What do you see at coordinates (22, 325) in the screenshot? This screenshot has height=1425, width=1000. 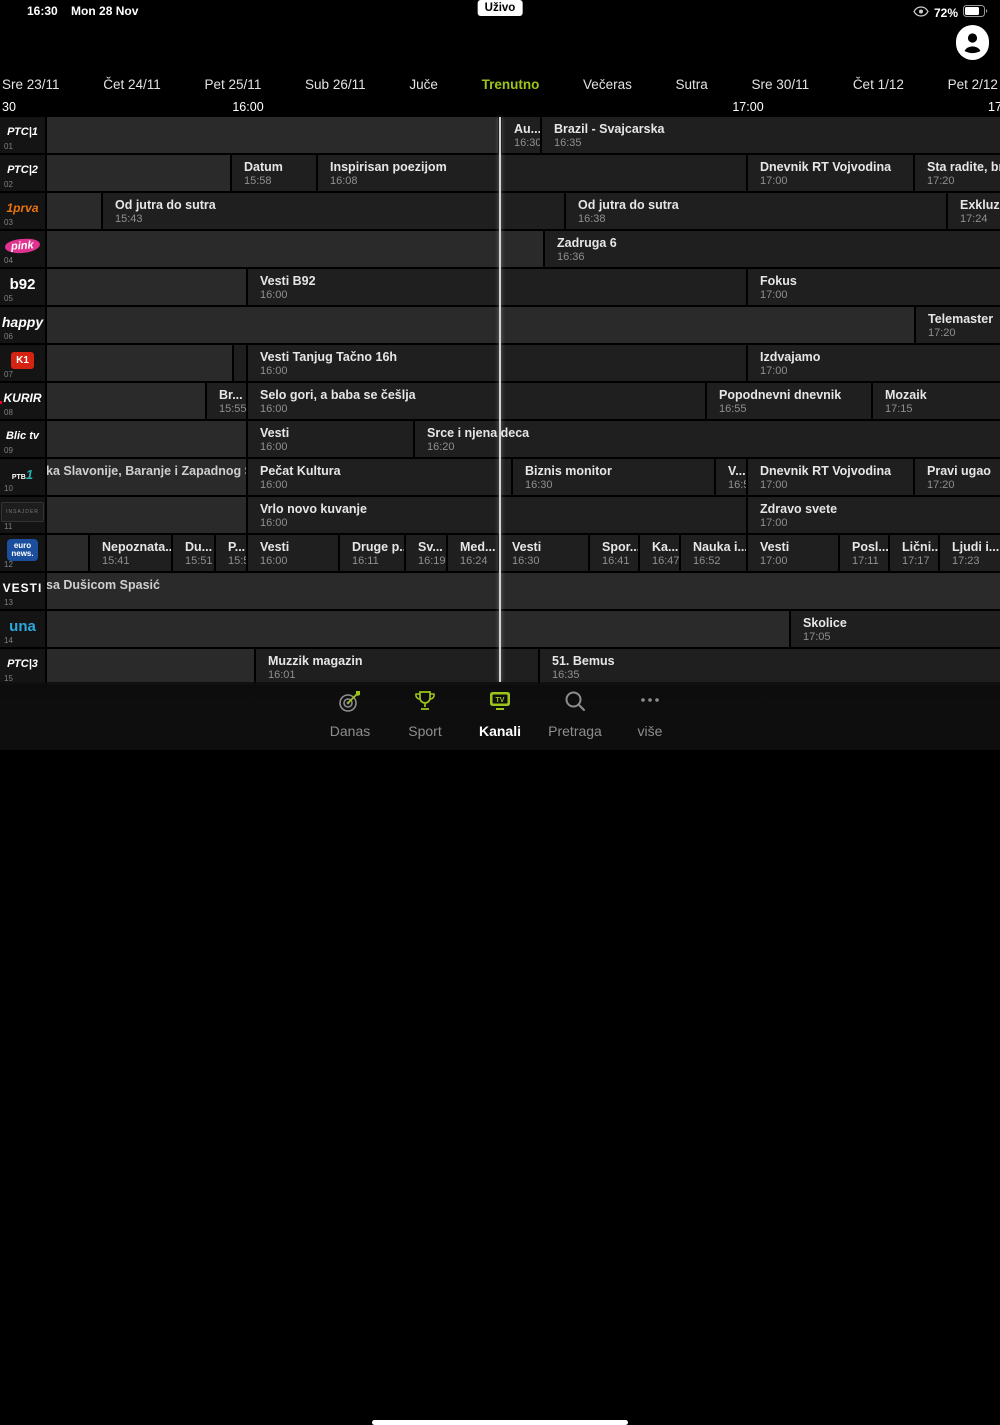 I see `channel-cell-06: happy 06` at bounding box center [22, 325].